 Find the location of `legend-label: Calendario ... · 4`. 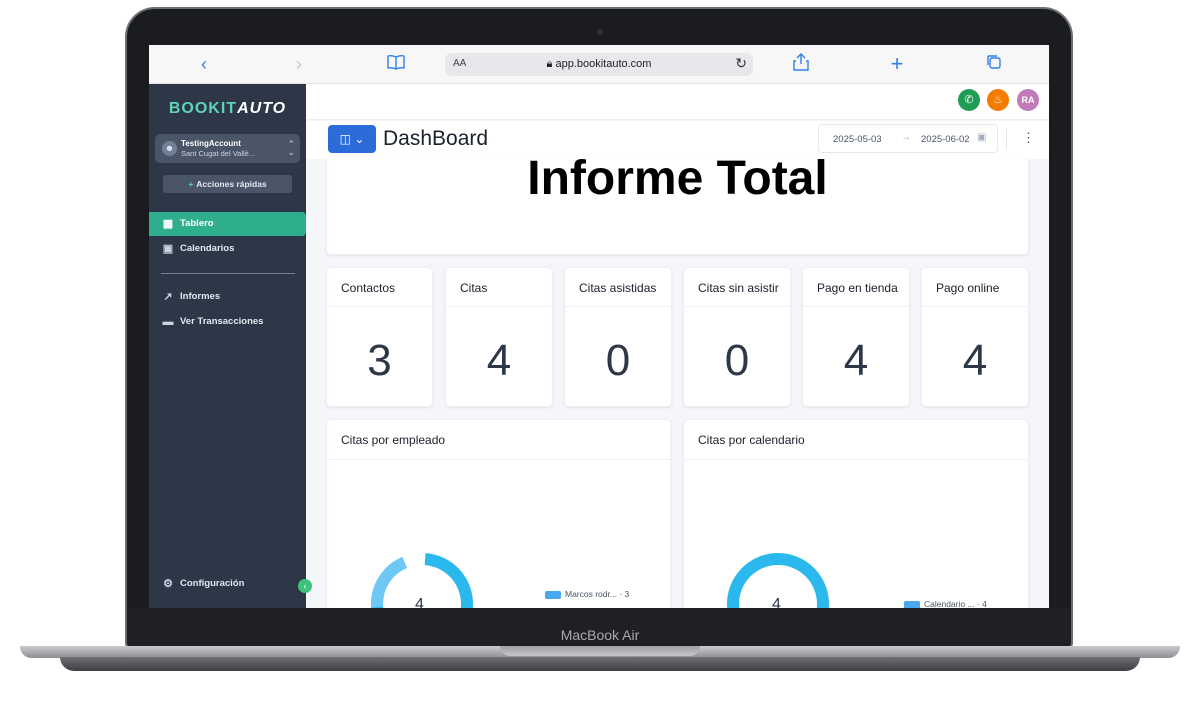

legend-label: Calendario ... · 4 is located at coordinates (955, 603).